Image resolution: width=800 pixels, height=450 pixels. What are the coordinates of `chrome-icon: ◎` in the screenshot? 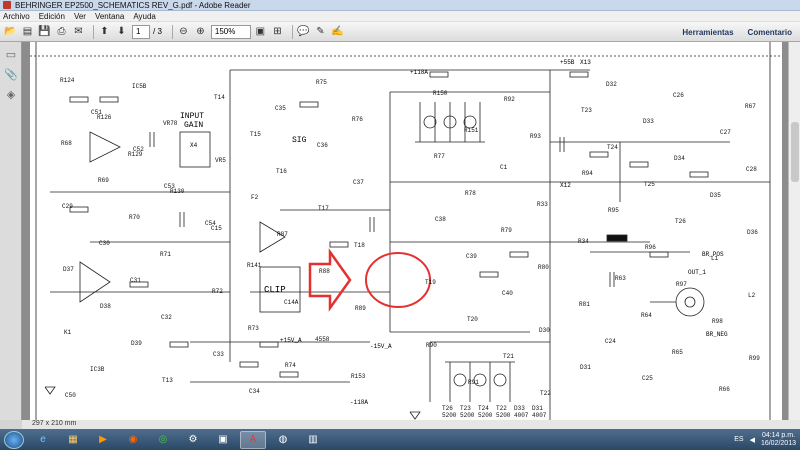 It's located at (163, 440).